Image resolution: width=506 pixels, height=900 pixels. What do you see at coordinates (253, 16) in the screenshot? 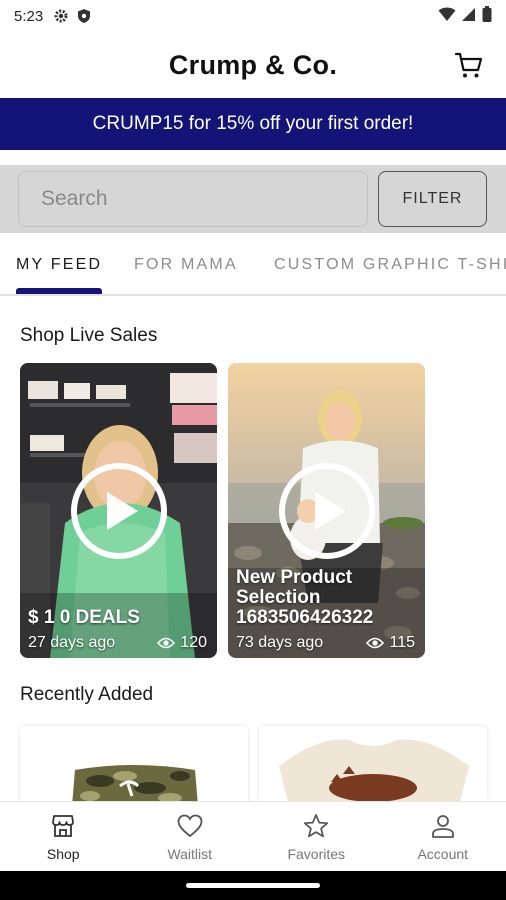
I see `status-bar: 5:23` at bounding box center [253, 16].